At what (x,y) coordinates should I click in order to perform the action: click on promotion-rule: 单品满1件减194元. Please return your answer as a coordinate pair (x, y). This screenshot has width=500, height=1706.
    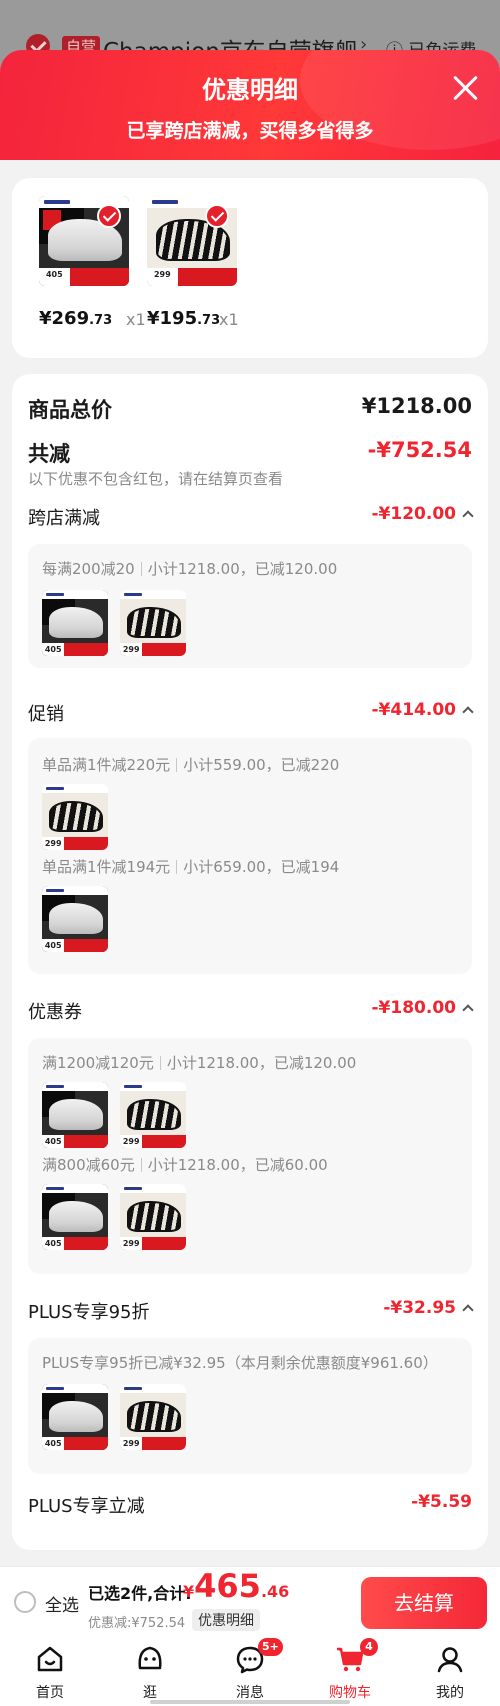
    Looking at the image, I should click on (106, 867).